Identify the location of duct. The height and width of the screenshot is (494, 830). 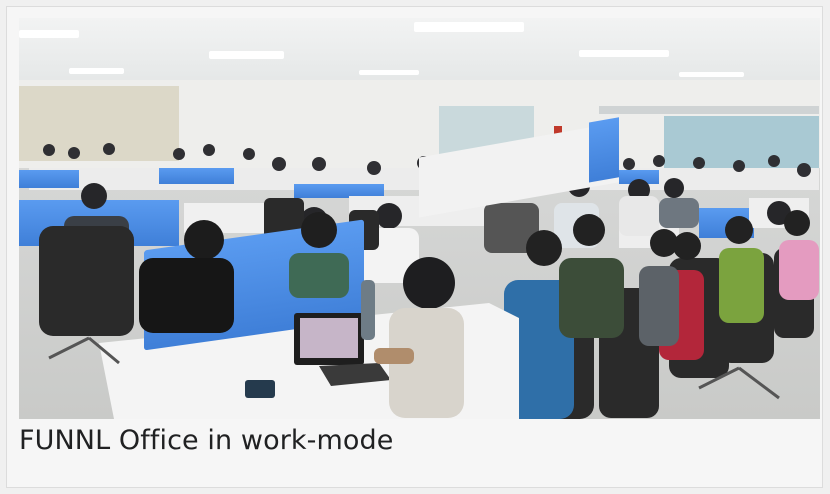
(709, 110).